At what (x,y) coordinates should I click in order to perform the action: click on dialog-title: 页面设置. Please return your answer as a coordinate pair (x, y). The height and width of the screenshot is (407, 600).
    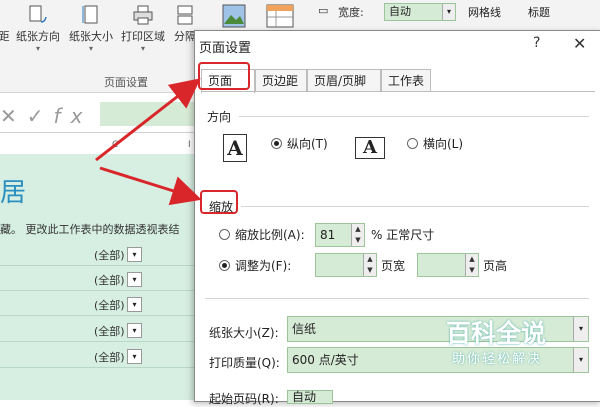
    Looking at the image, I should click on (225, 48).